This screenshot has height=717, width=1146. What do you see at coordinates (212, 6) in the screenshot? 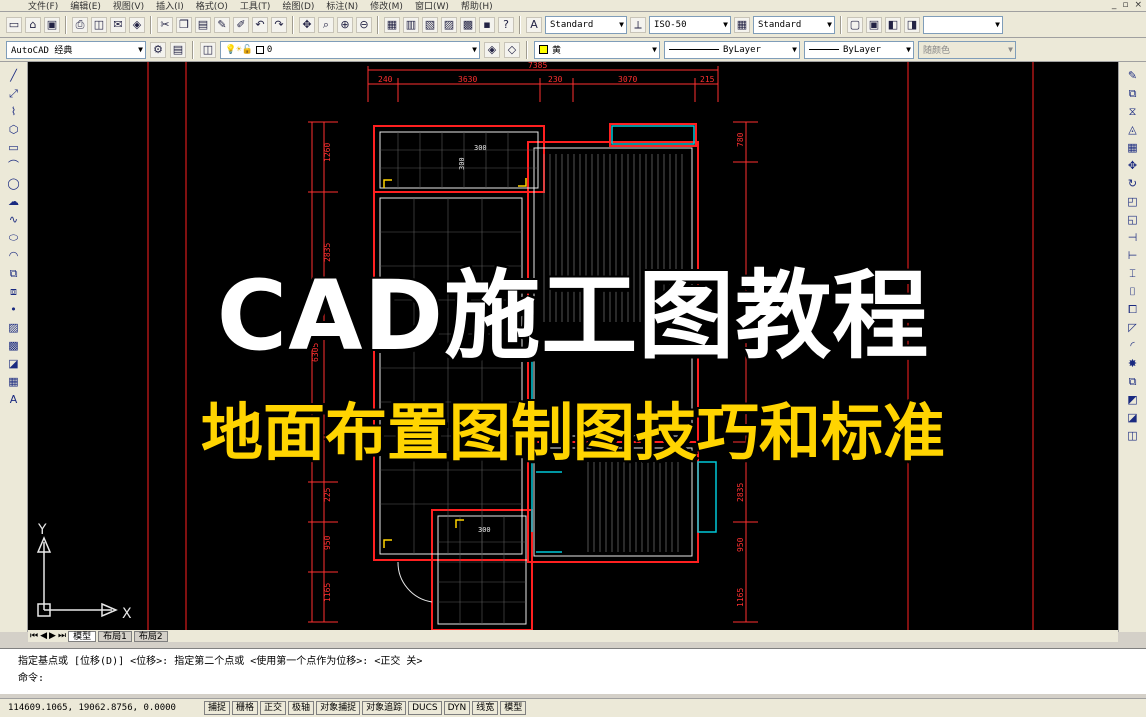
I see `menu-format: 格式(O)` at bounding box center [212, 6].